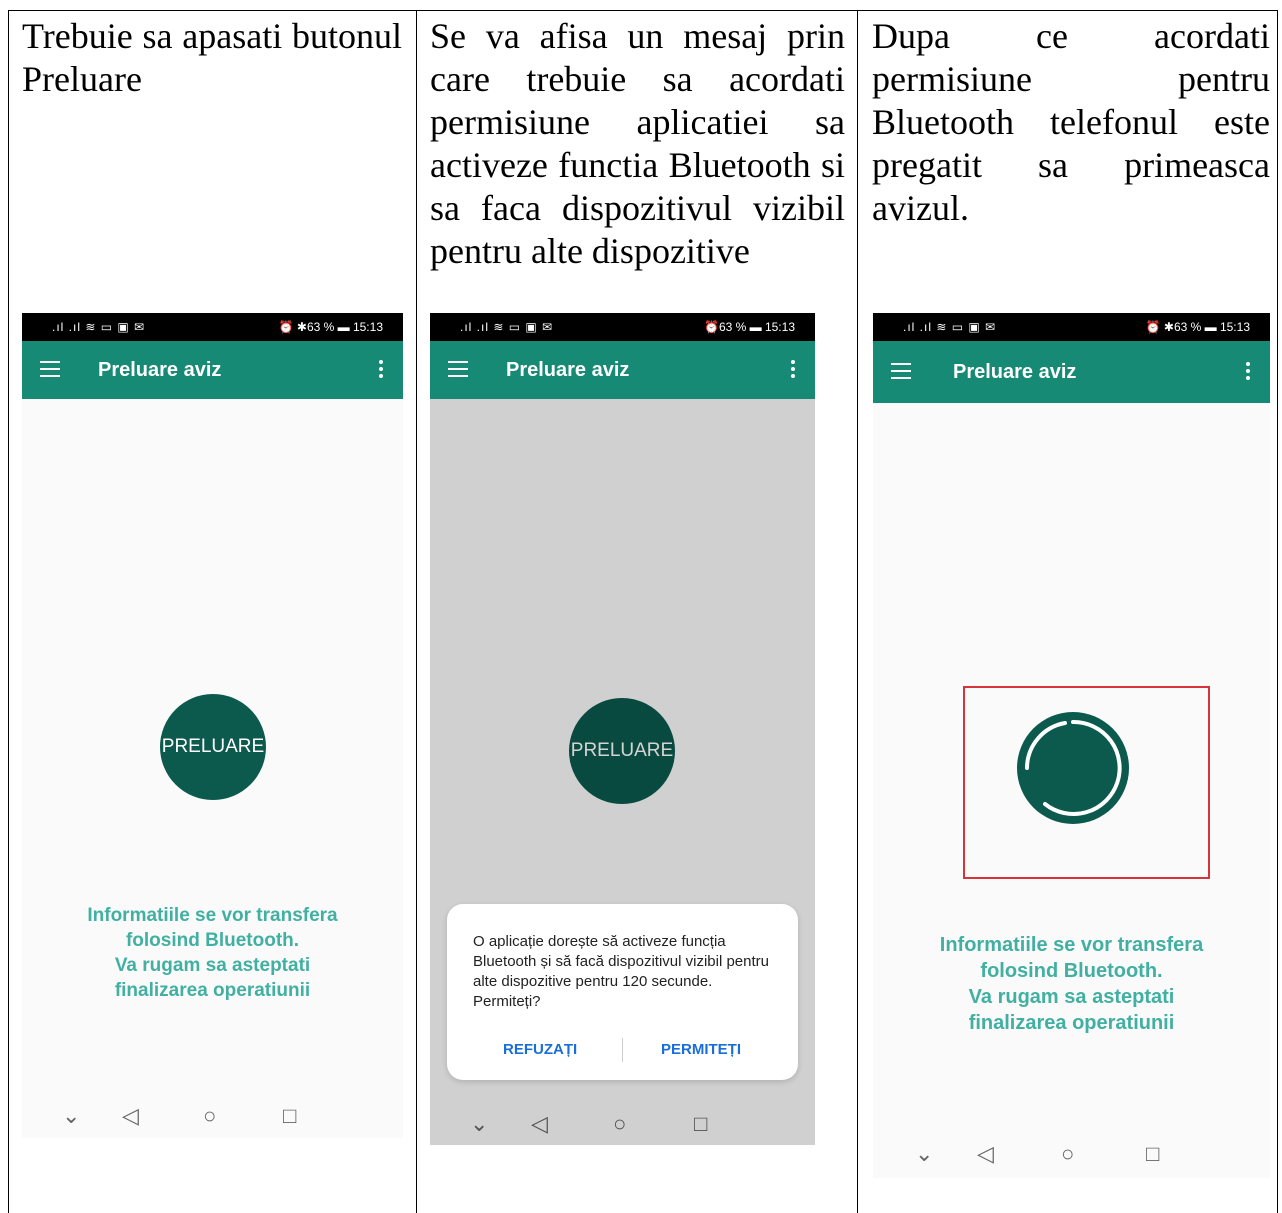 This screenshot has width=1282, height=1213. I want to click on status-icons-right: ⏰63 % ▬ 15:13, so click(749, 327).